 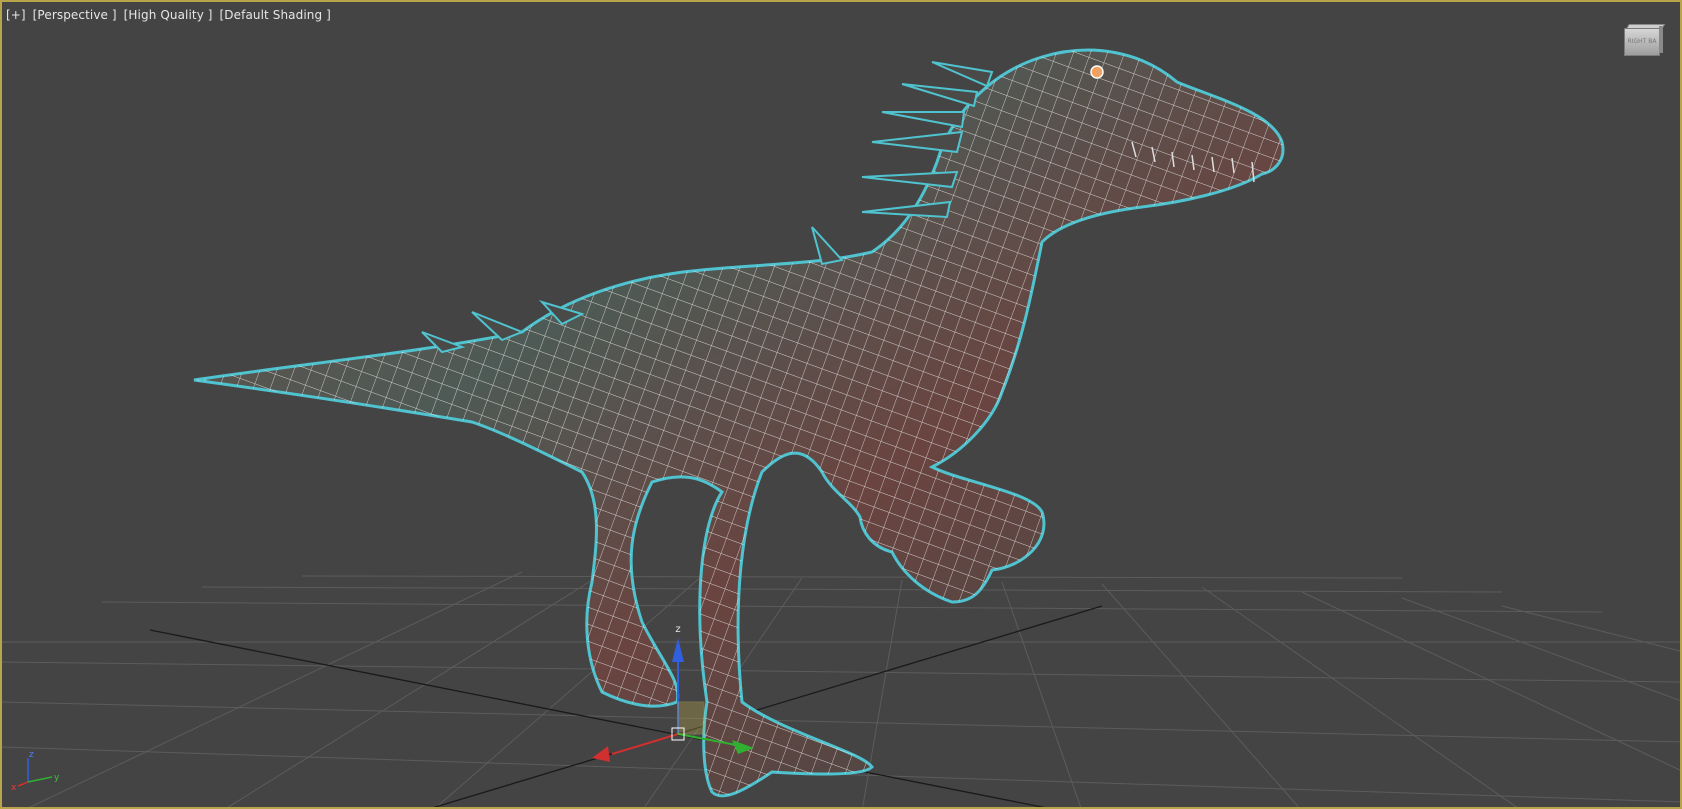 What do you see at coordinates (75, 15) in the screenshot?
I see `viewport-pov-menu: [Perspective ]` at bounding box center [75, 15].